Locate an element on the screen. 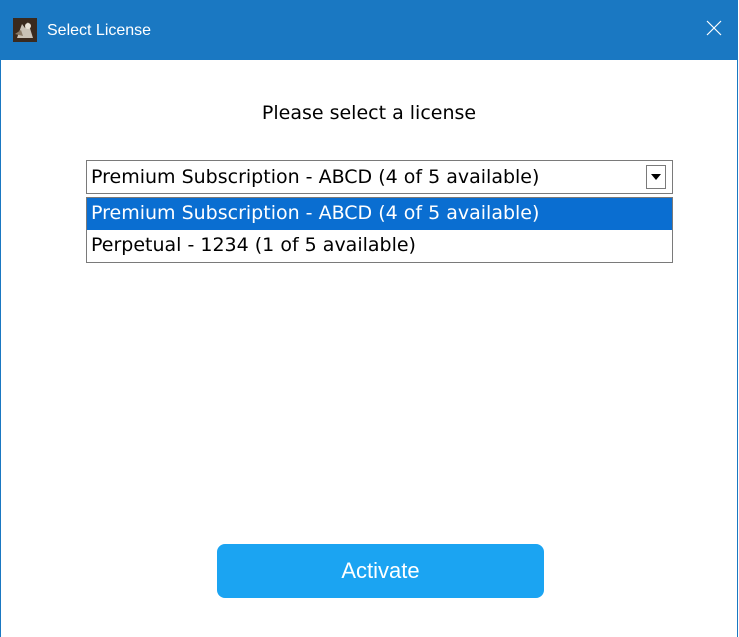 This screenshot has width=739, height=637. close-icon is located at coordinates (714, 30).